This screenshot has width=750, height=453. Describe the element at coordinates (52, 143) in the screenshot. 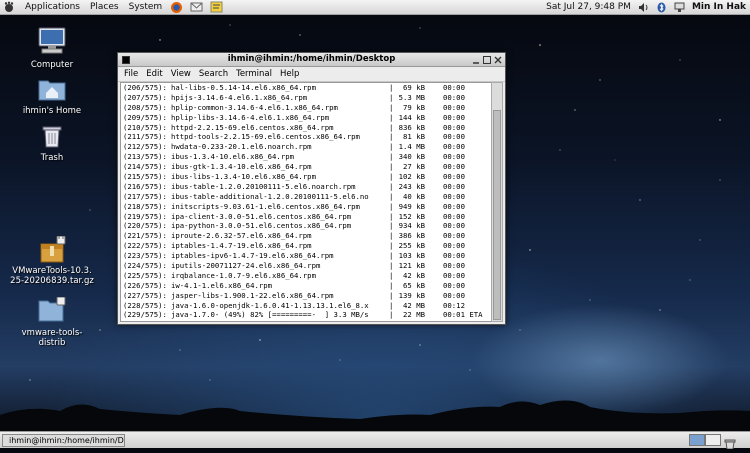

I see `desktop-icon-trash: Trash` at that location.